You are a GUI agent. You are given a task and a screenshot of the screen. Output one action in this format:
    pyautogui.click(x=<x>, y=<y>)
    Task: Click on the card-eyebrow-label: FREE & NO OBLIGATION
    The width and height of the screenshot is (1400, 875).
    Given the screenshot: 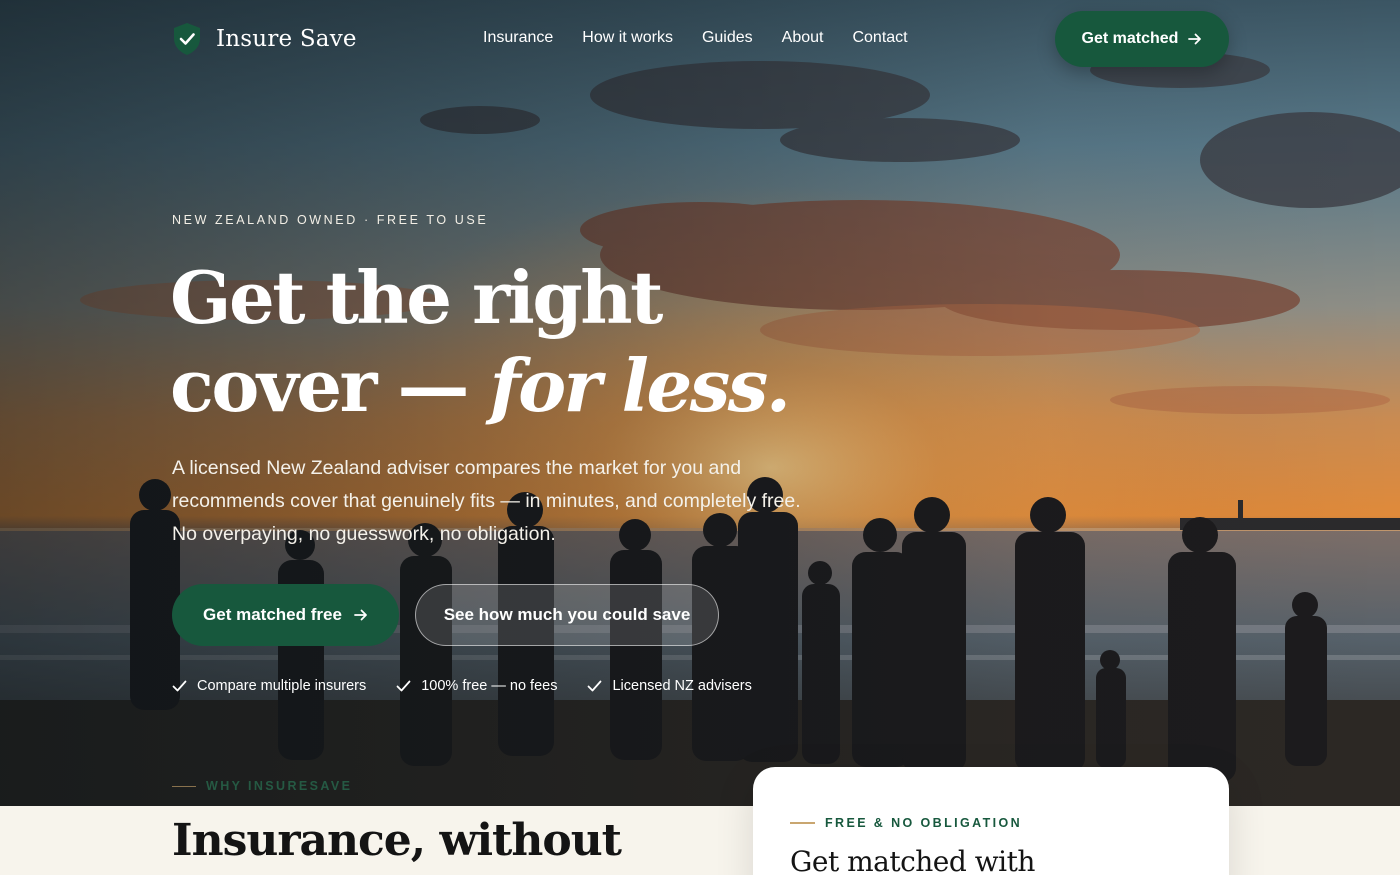 What is the action you would take?
    pyautogui.click(x=924, y=823)
    